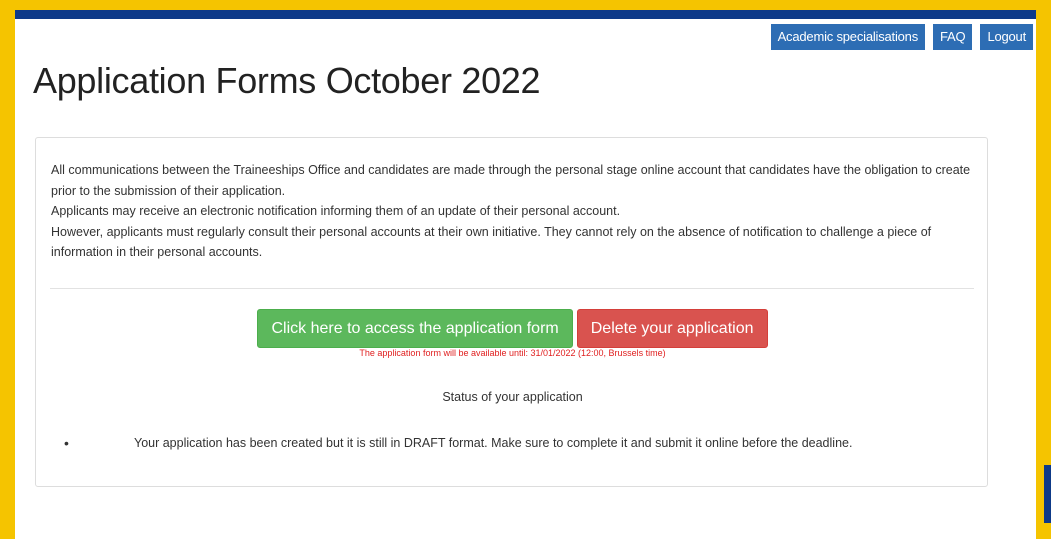 The height and width of the screenshot is (539, 1051). What do you see at coordinates (287, 80) in the screenshot?
I see `page-title: Application Forms October 2022` at bounding box center [287, 80].